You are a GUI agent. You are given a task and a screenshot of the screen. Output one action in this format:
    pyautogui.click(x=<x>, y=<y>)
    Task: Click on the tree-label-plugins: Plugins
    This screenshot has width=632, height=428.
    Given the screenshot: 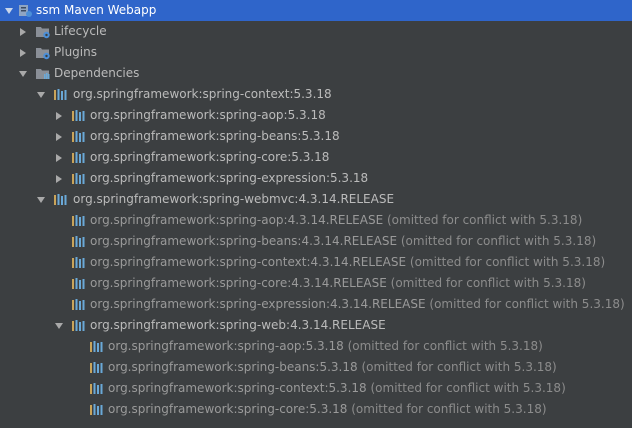 What is the action you would take?
    pyautogui.click(x=75, y=52)
    